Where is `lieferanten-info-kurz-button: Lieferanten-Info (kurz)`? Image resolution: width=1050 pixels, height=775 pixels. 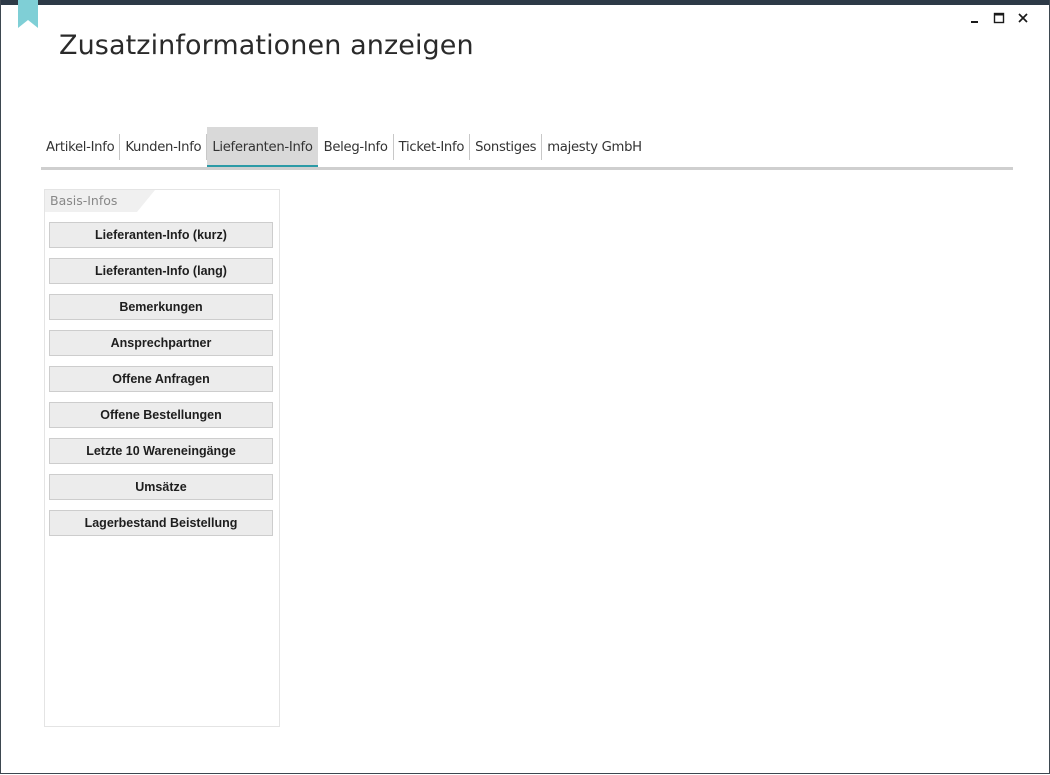 lieferanten-info-kurz-button: Lieferanten-Info (kurz) is located at coordinates (161, 235).